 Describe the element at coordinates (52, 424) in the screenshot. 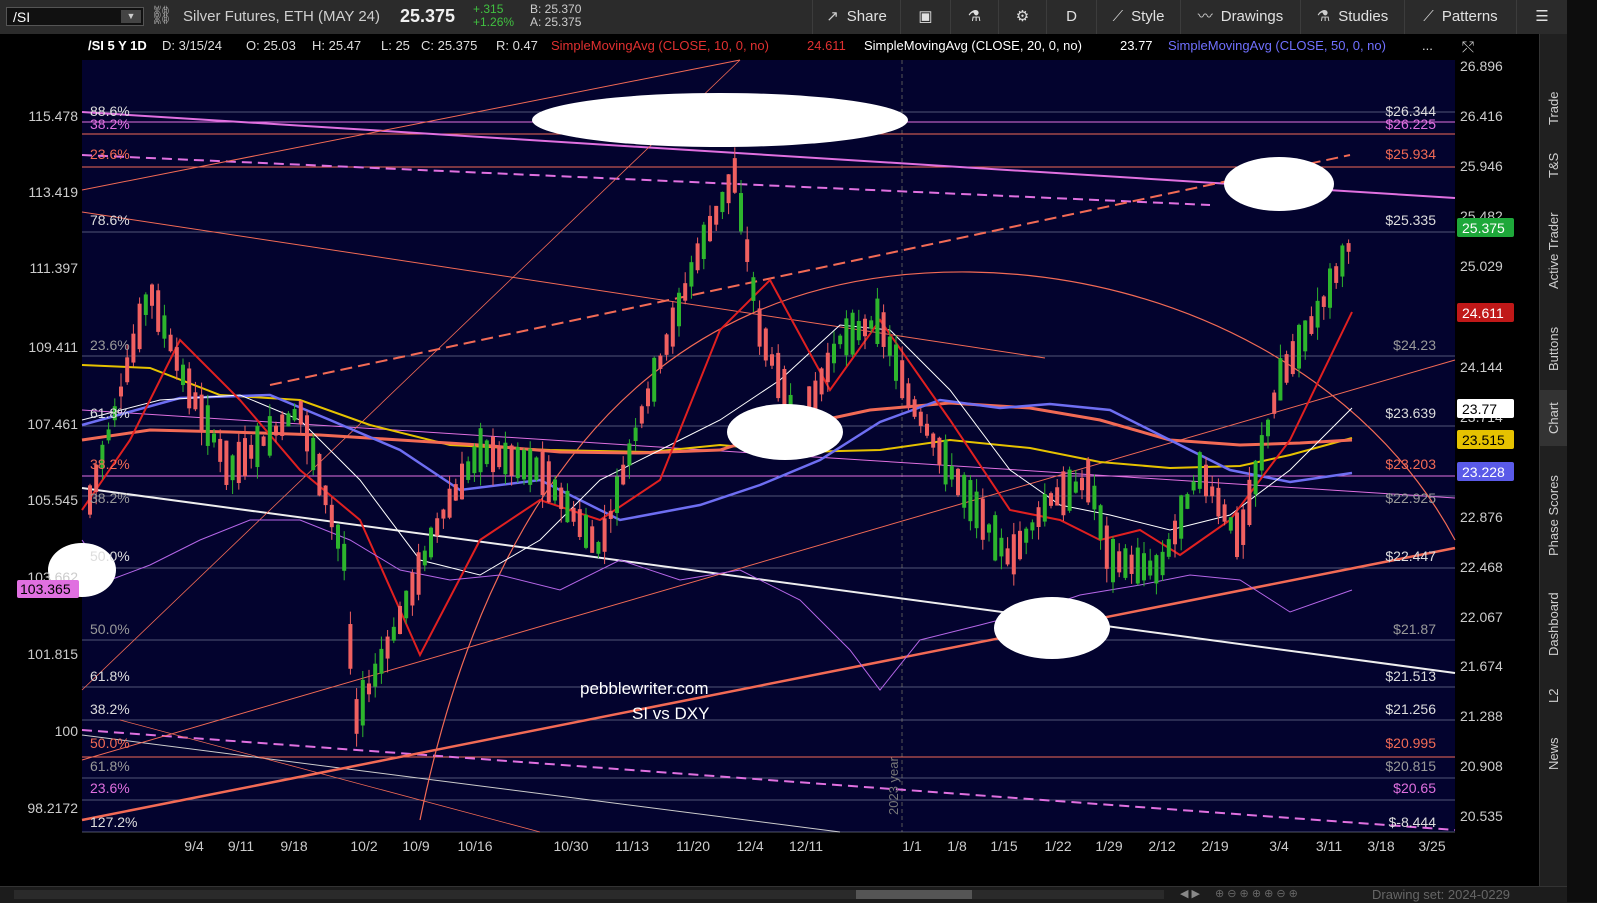

I see `left-axis-label: 107.461` at that location.